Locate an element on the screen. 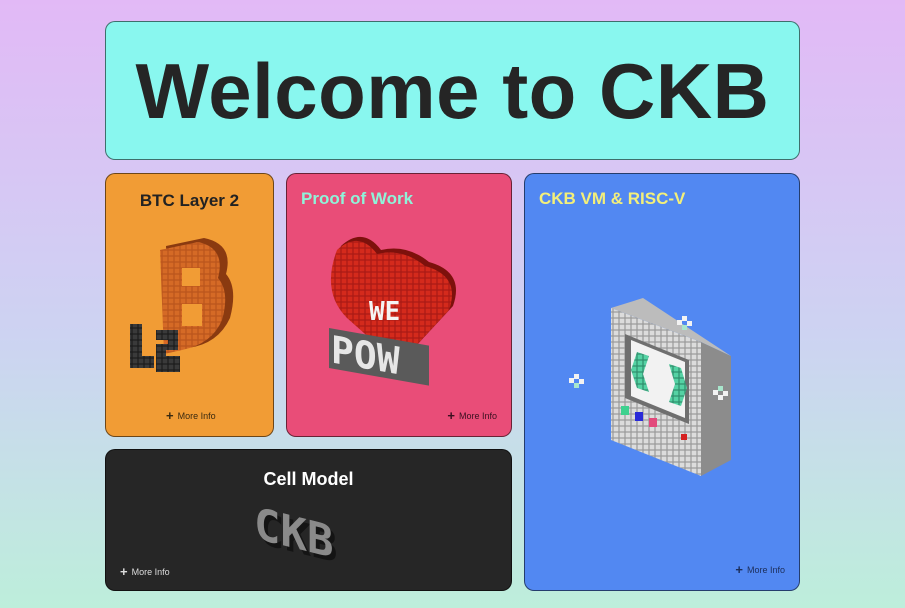  ckb-blocks-icon: CKB CKB is located at coordinates (311, 540).